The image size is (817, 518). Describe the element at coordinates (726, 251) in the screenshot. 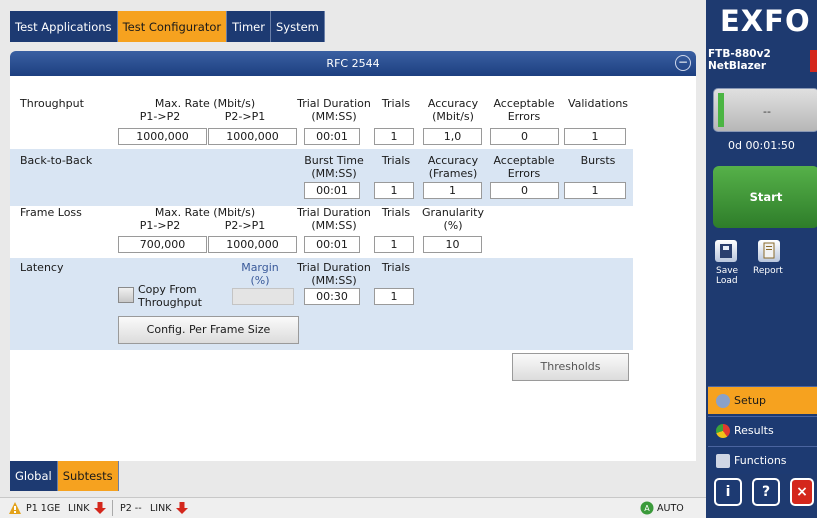

I see `save-load-icon` at that location.